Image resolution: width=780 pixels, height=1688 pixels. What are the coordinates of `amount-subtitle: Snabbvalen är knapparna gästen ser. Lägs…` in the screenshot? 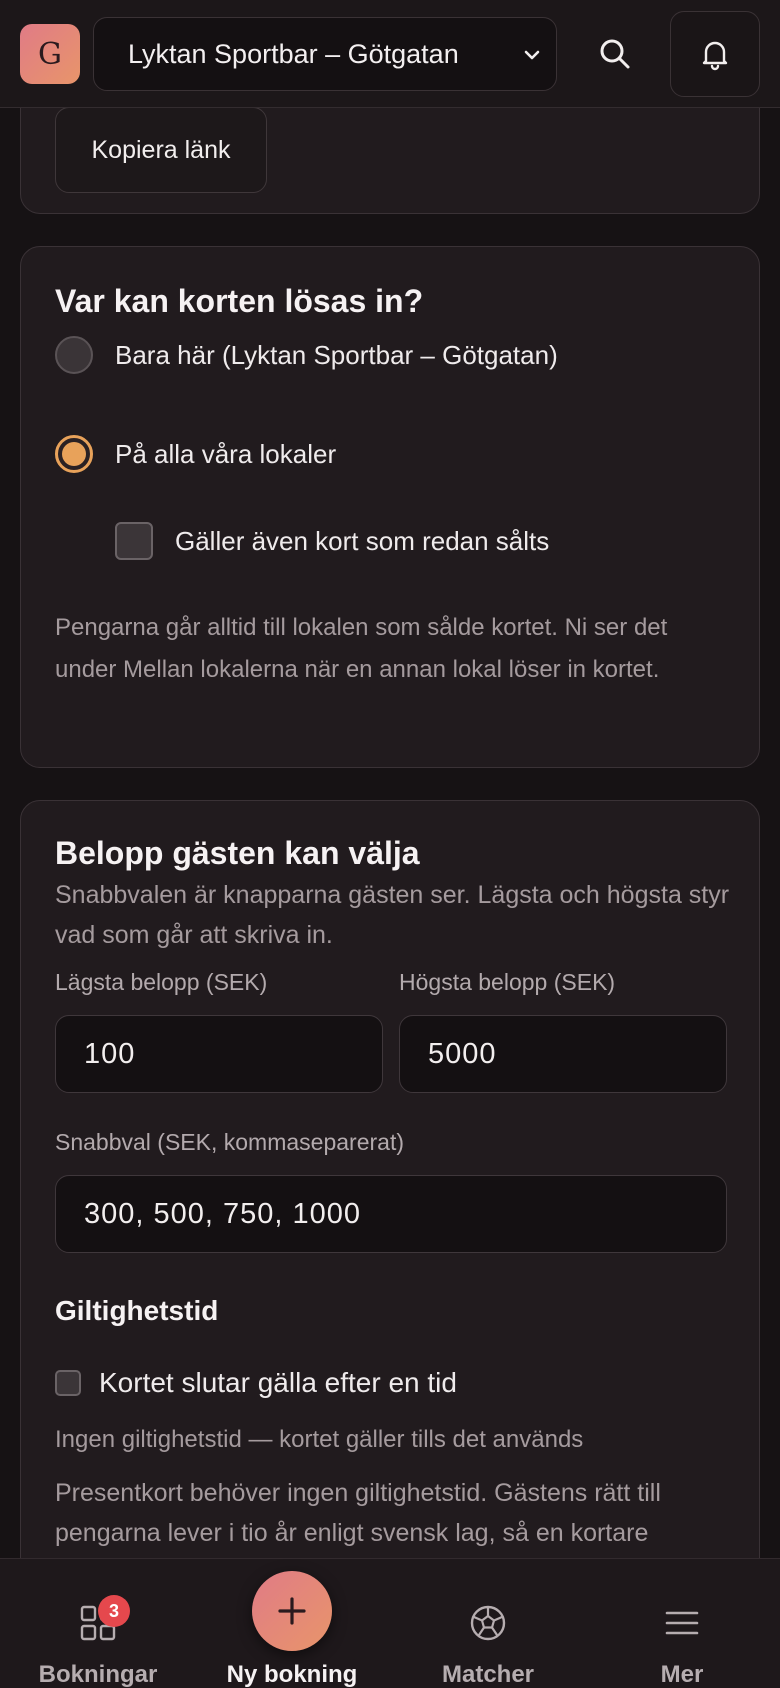 It's located at (392, 915).